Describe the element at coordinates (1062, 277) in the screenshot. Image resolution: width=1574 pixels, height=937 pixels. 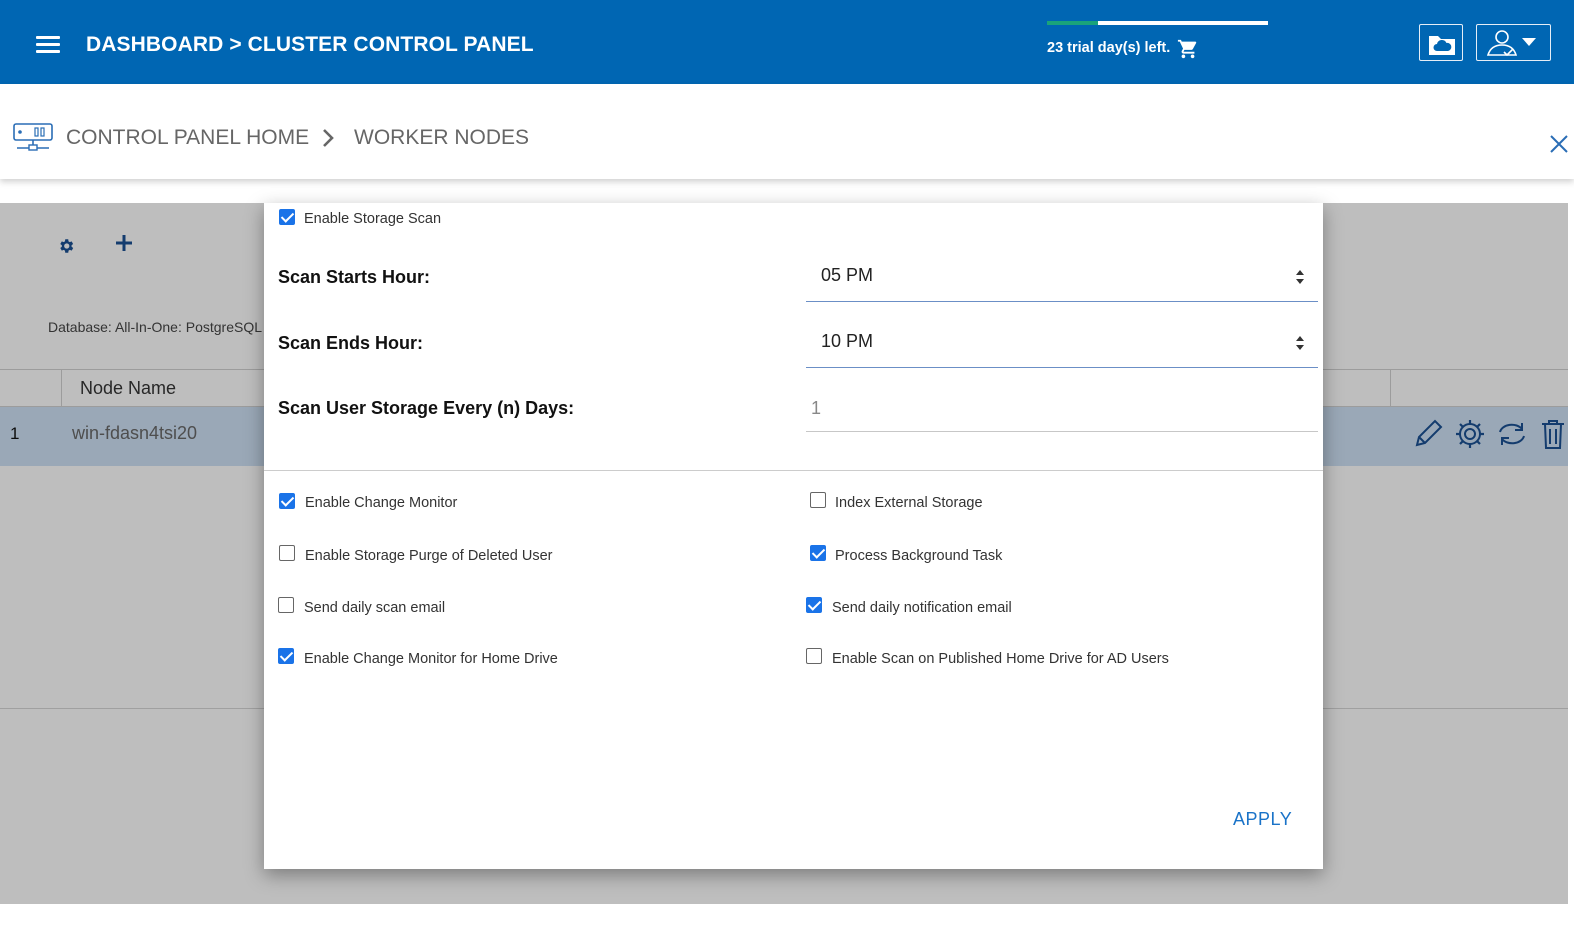
I see `scan-starts-hour-select: 05 PM` at that location.